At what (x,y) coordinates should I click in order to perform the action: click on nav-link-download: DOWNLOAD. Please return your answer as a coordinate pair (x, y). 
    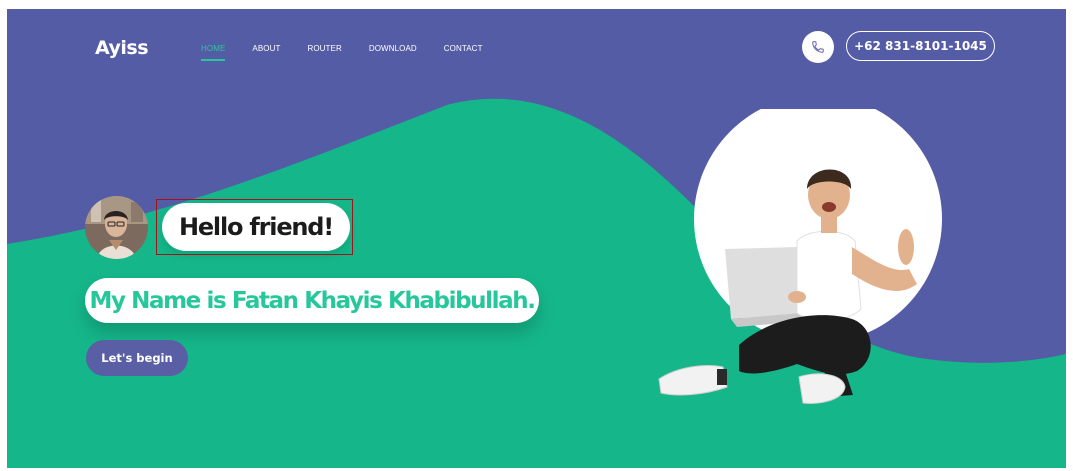
    Looking at the image, I should click on (393, 48).